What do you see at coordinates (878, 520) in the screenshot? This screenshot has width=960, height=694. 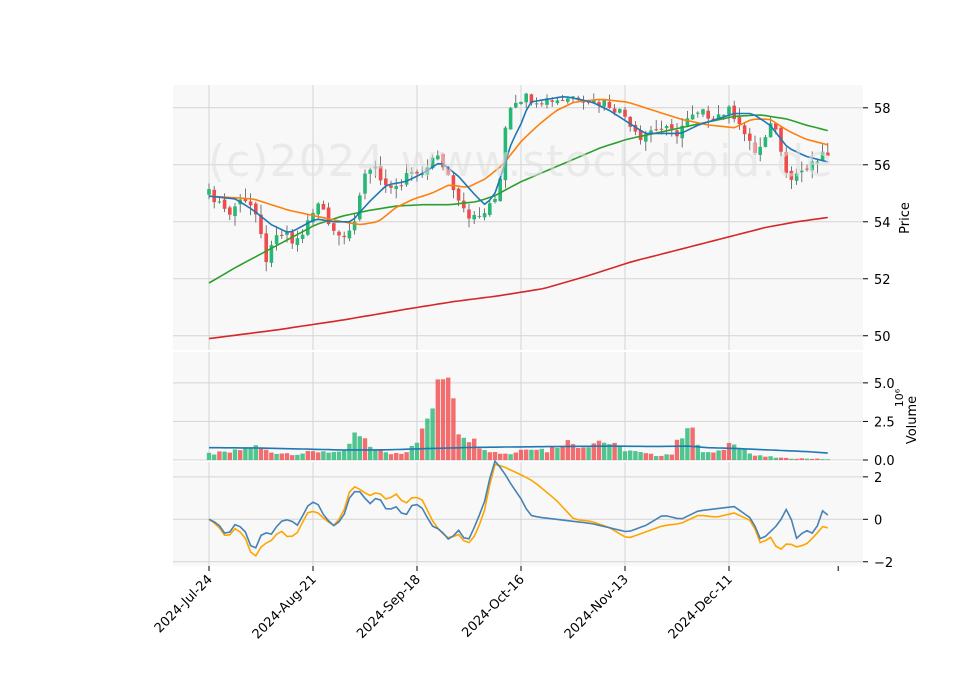 I see `osc-ytick-label: 0` at bounding box center [878, 520].